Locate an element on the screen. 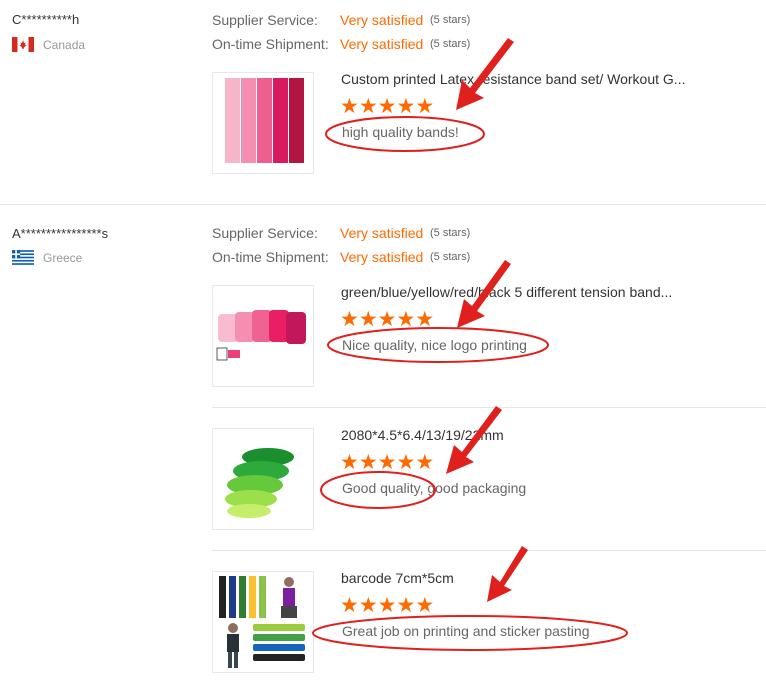 The height and width of the screenshot is (694, 766). buyer-country: Greece is located at coordinates (63, 258).